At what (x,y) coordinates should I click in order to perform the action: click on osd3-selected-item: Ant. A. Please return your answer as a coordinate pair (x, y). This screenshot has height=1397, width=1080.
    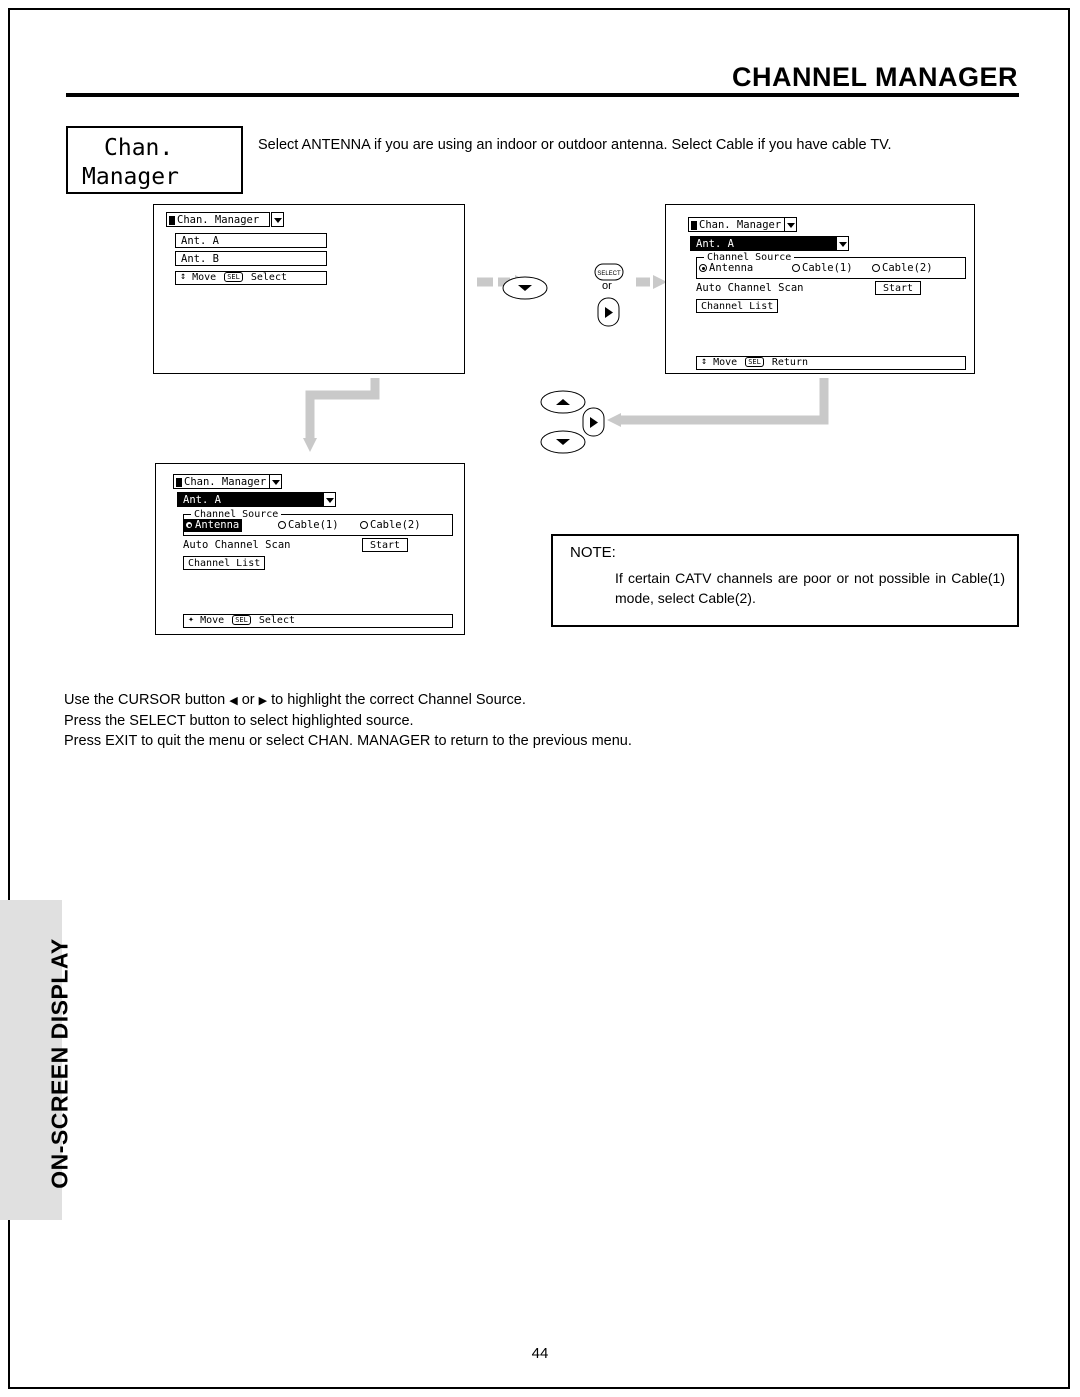
    Looking at the image, I should click on (253, 499).